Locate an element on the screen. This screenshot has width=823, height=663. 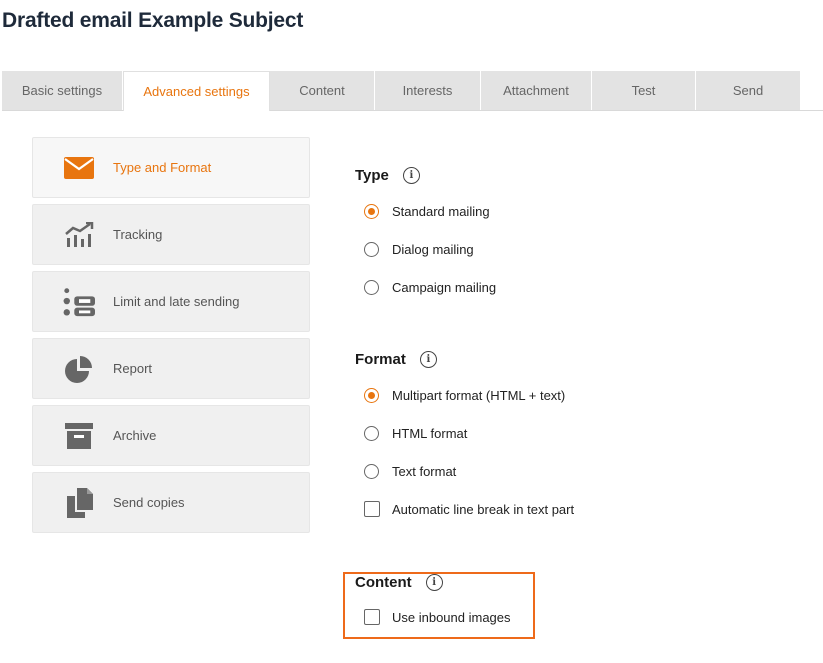
tab-advanced-settings: Advanced settings is located at coordinates (196, 91).